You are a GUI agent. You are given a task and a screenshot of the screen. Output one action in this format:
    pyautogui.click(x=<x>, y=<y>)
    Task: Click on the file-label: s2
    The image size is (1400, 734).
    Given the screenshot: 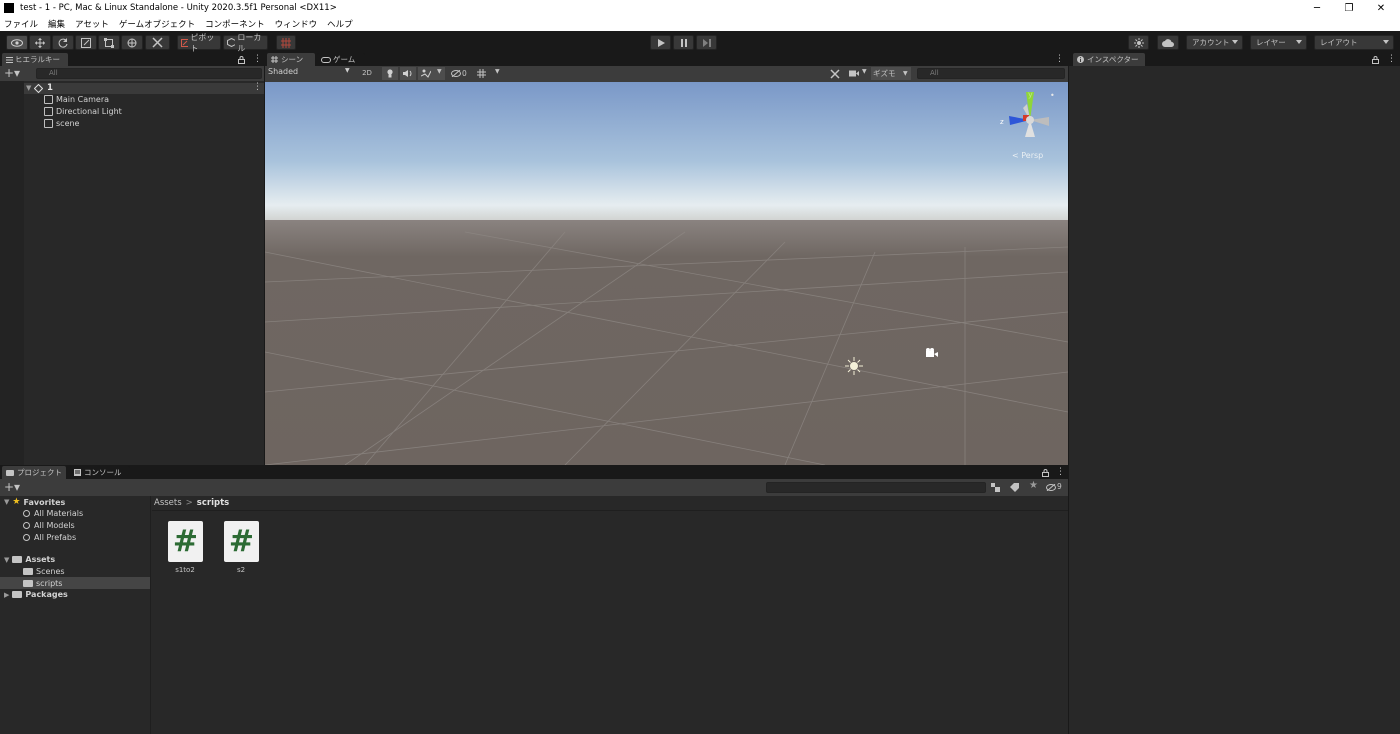 What is the action you would take?
    pyautogui.click(x=241, y=570)
    